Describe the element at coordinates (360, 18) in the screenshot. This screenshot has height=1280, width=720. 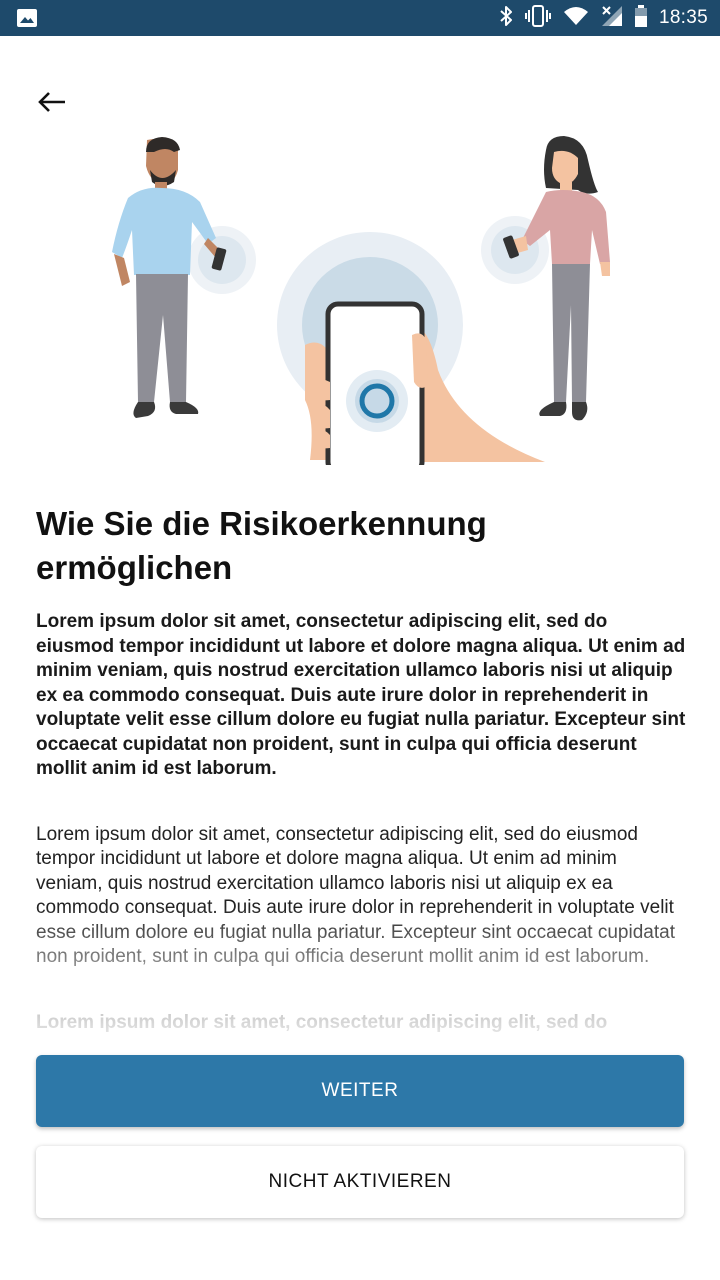
I see `status-bar: 18:35` at that location.